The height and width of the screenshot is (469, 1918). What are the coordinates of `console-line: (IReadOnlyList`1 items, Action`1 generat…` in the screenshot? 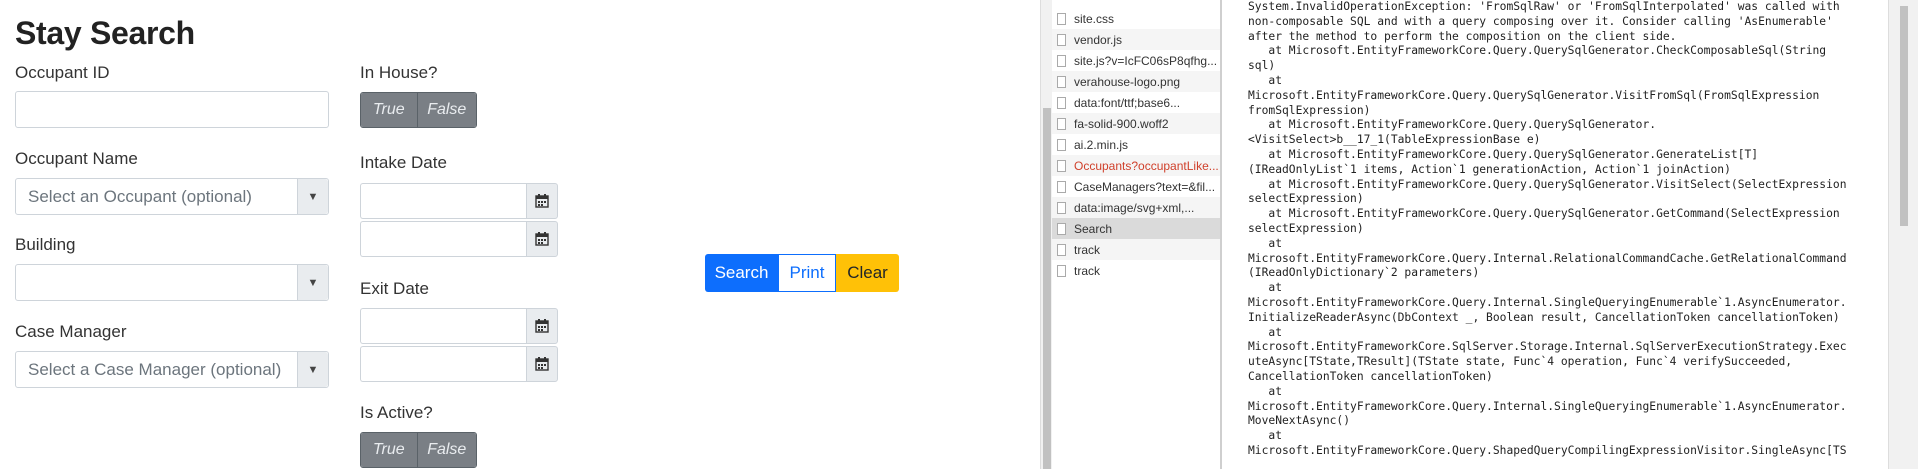 It's located at (1489, 169).